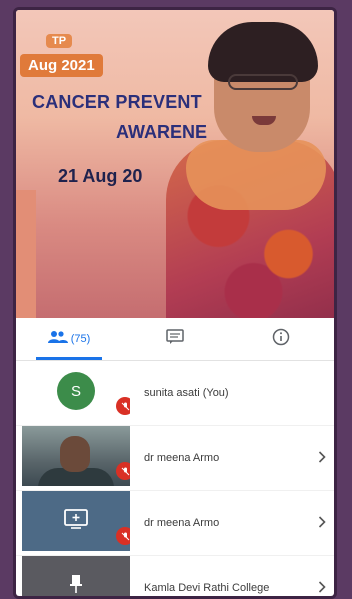  I want to click on panel-tabbar: (75), so click(175, 339).